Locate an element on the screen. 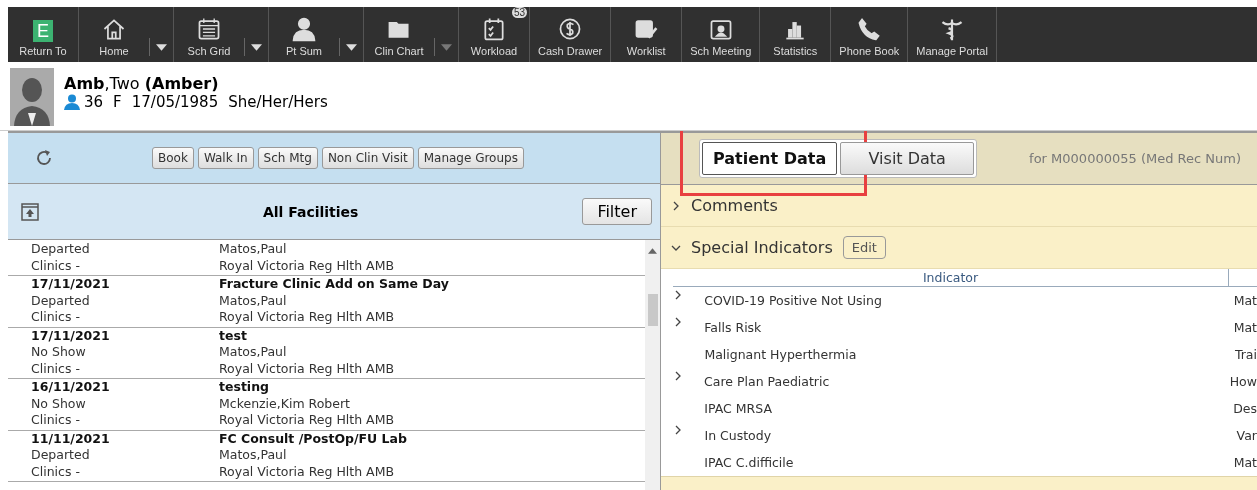 The height and width of the screenshot is (490, 1257). avatar is located at coordinates (32, 97).